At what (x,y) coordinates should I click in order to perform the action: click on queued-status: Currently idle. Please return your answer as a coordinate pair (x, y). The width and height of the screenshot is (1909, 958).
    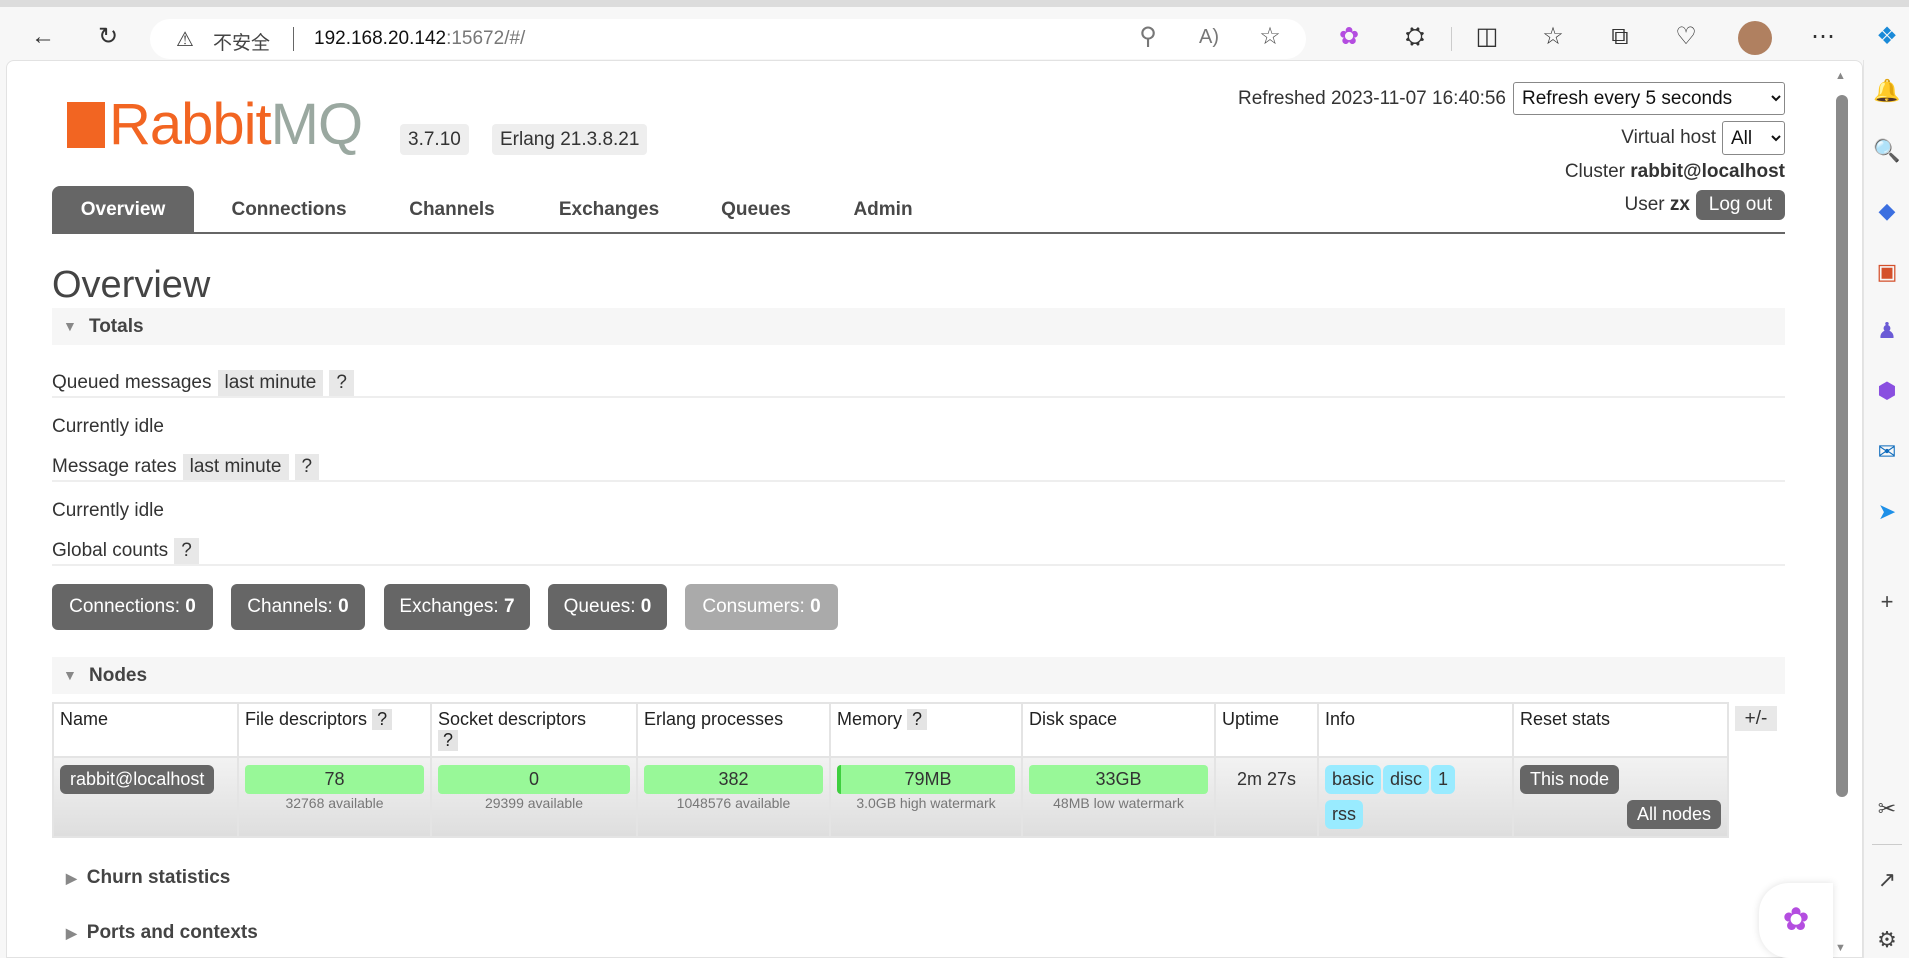
    Looking at the image, I should click on (108, 426).